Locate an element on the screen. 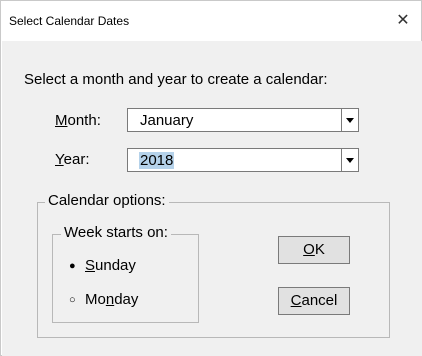 The width and height of the screenshot is (422, 356). month-dropdown-arrow is located at coordinates (349, 120).